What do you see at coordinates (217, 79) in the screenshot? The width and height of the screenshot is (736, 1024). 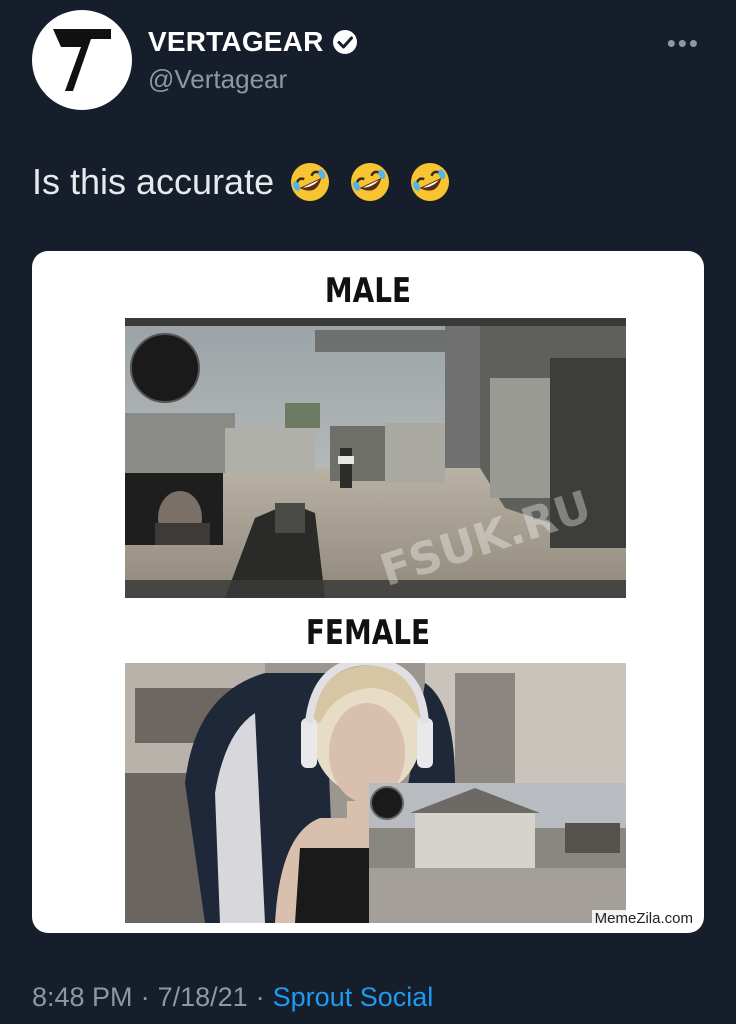 I see `account-handle: @Vertagear` at bounding box center [217, 79].